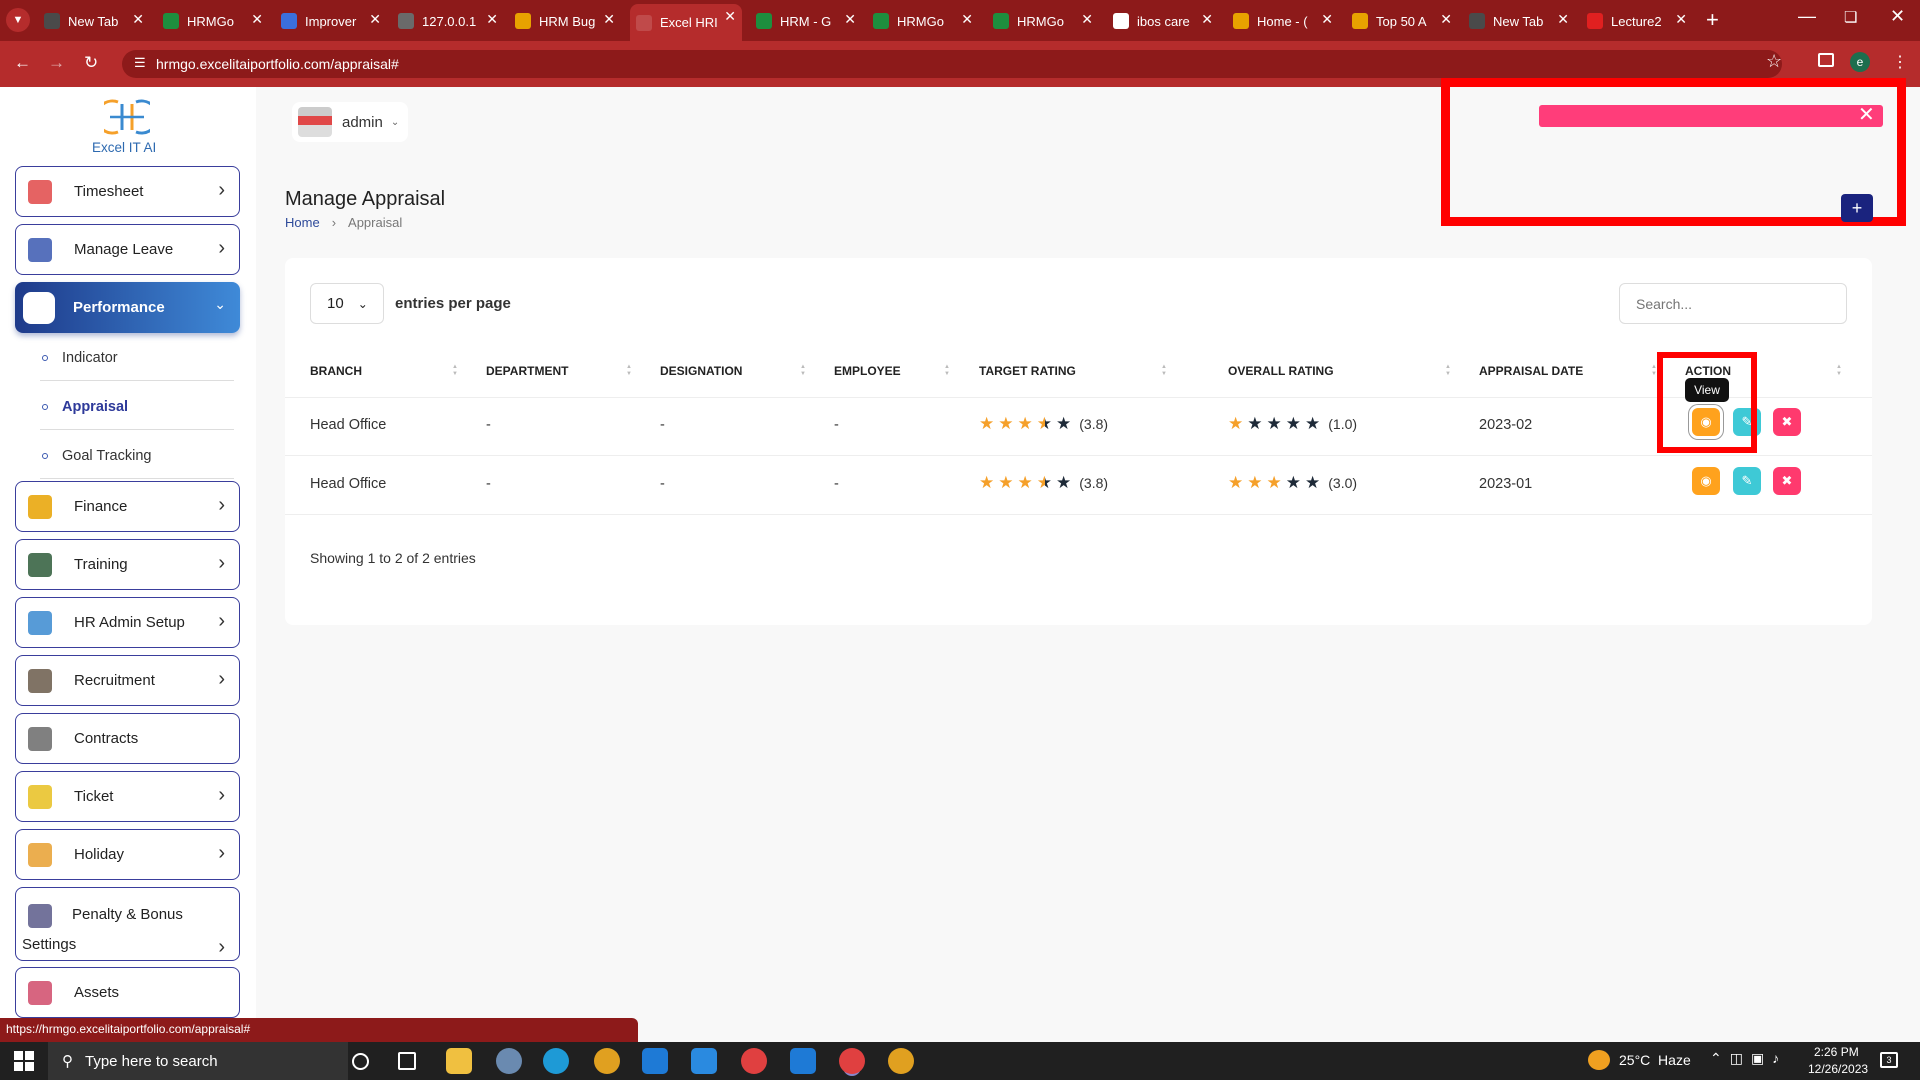 The height and width of the screenshot is (1080, 1920). I want to click on profile-avatar: e, so click(1860, 62).